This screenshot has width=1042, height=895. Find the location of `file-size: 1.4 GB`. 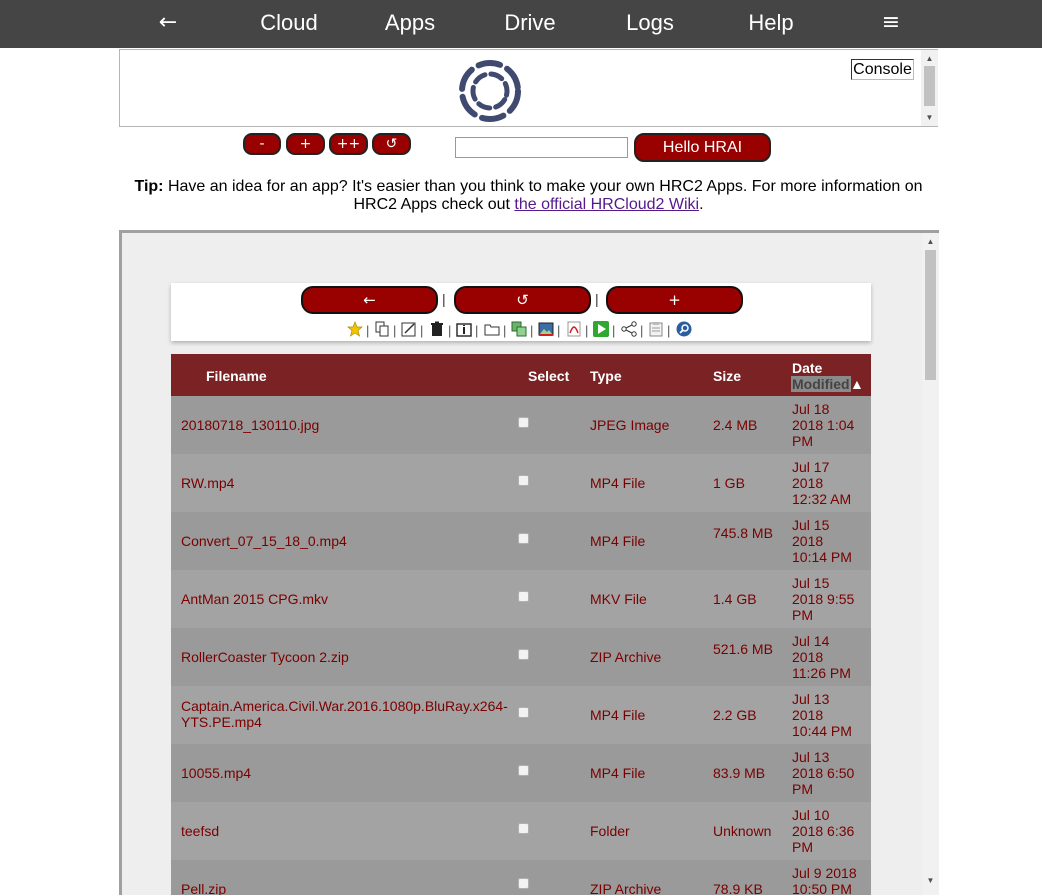

file-size: 1.4 GB is located at coordinates (735, 599).